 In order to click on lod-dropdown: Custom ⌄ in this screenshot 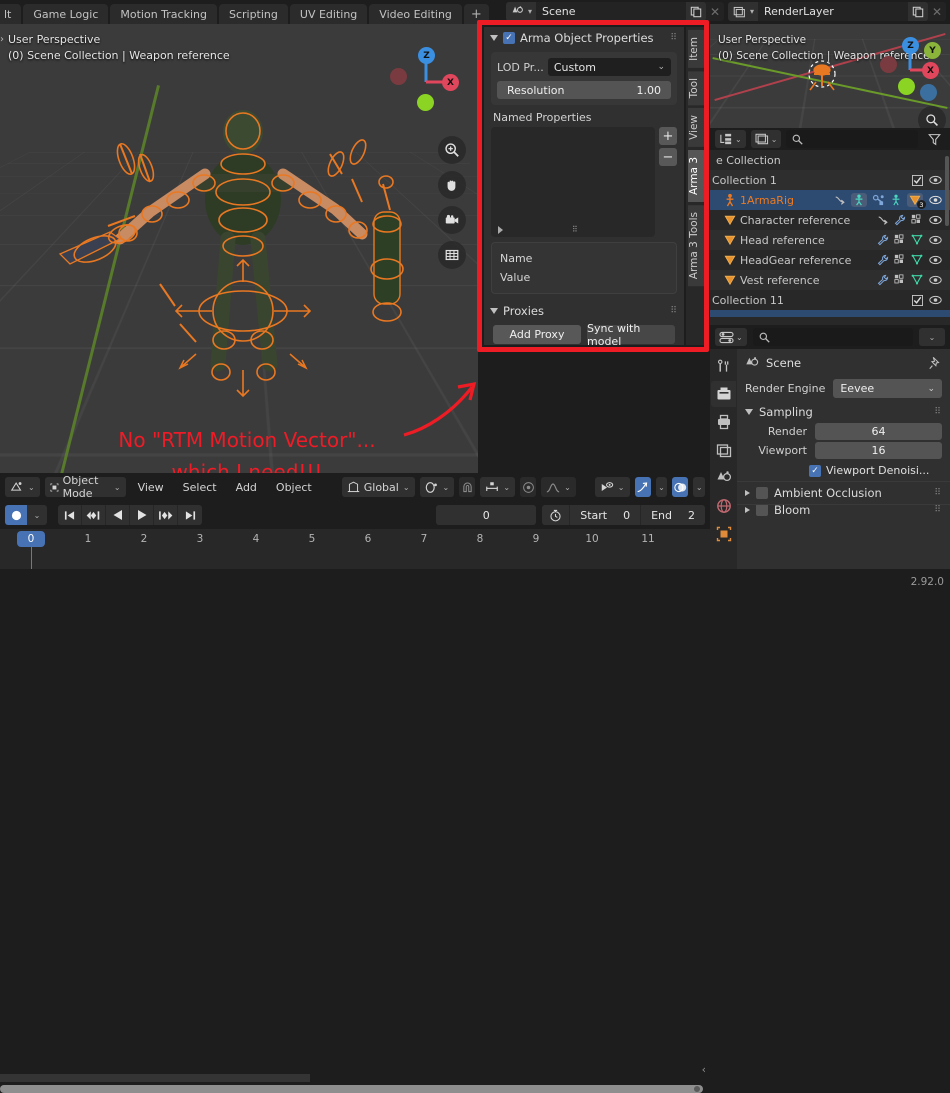, I will do `click(609, 67)`.